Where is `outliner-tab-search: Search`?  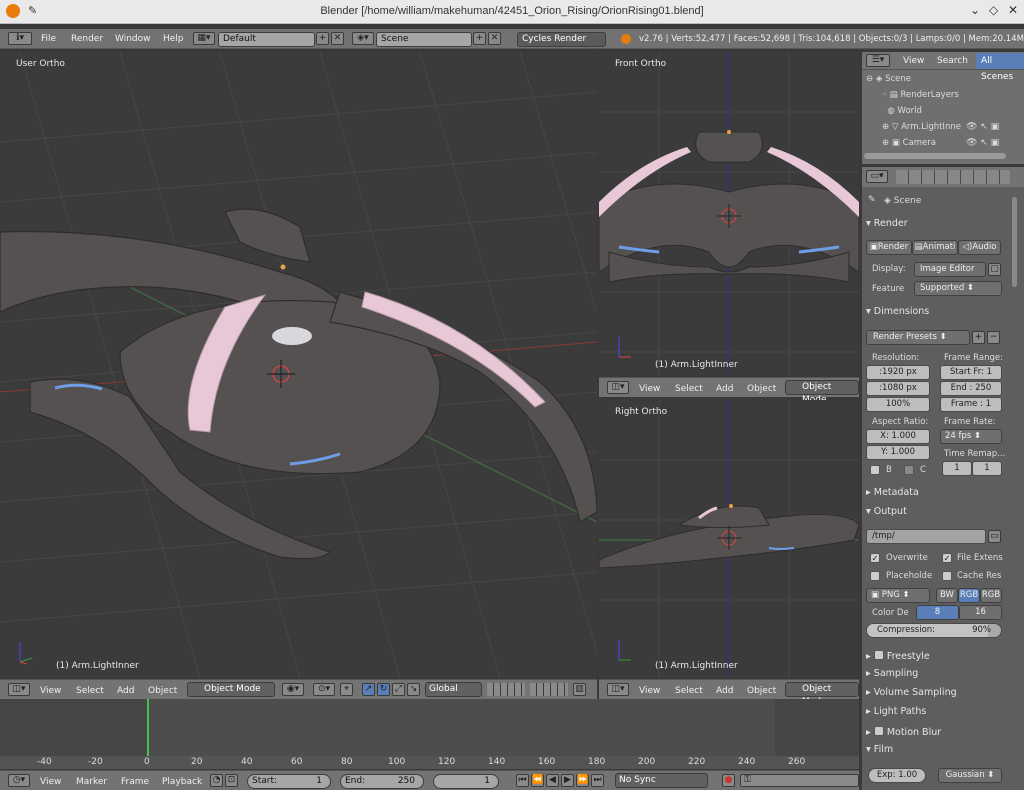
outliner-tab-search: Search is located at coordinates (952, 61).